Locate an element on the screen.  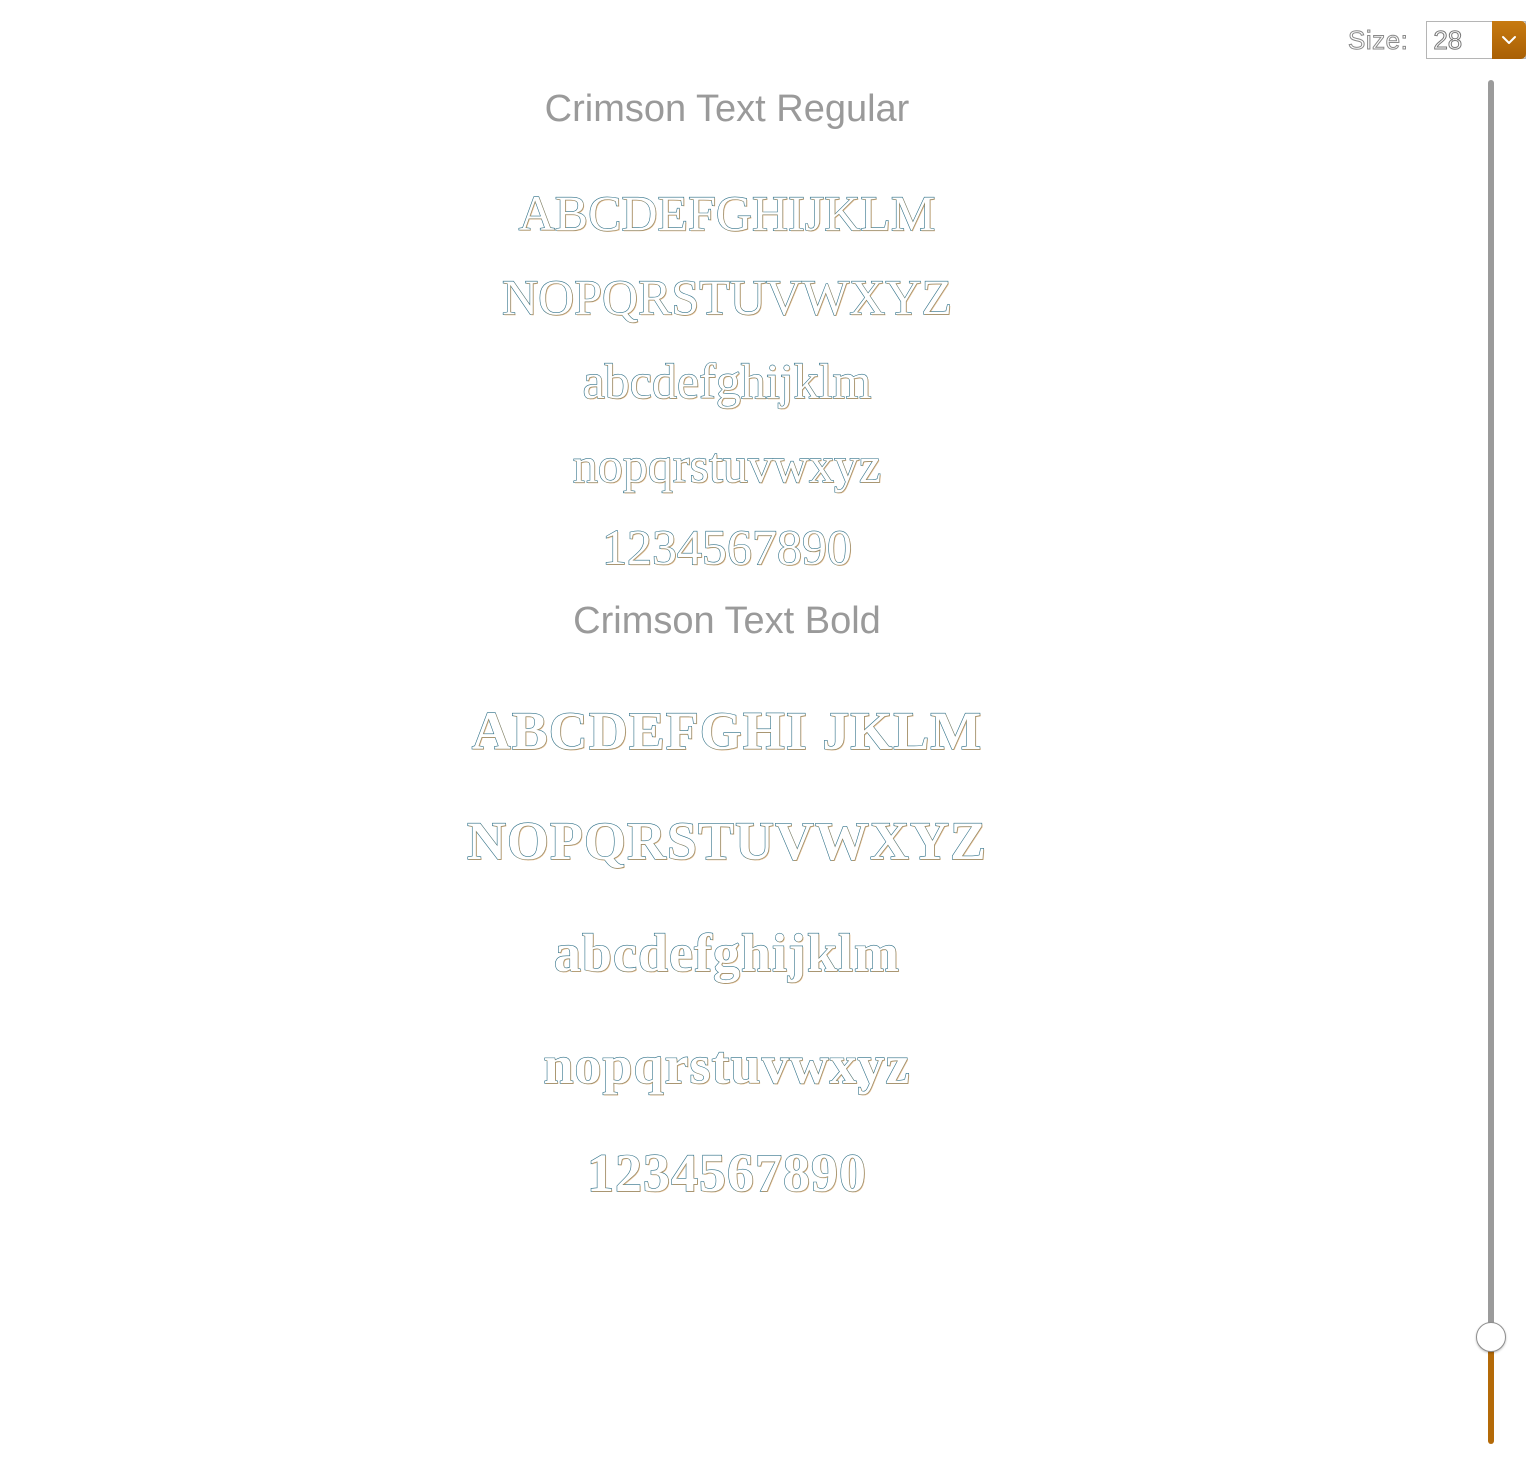
face-title-bold: Crimson Text Bold is located at coordinates (727, 621).